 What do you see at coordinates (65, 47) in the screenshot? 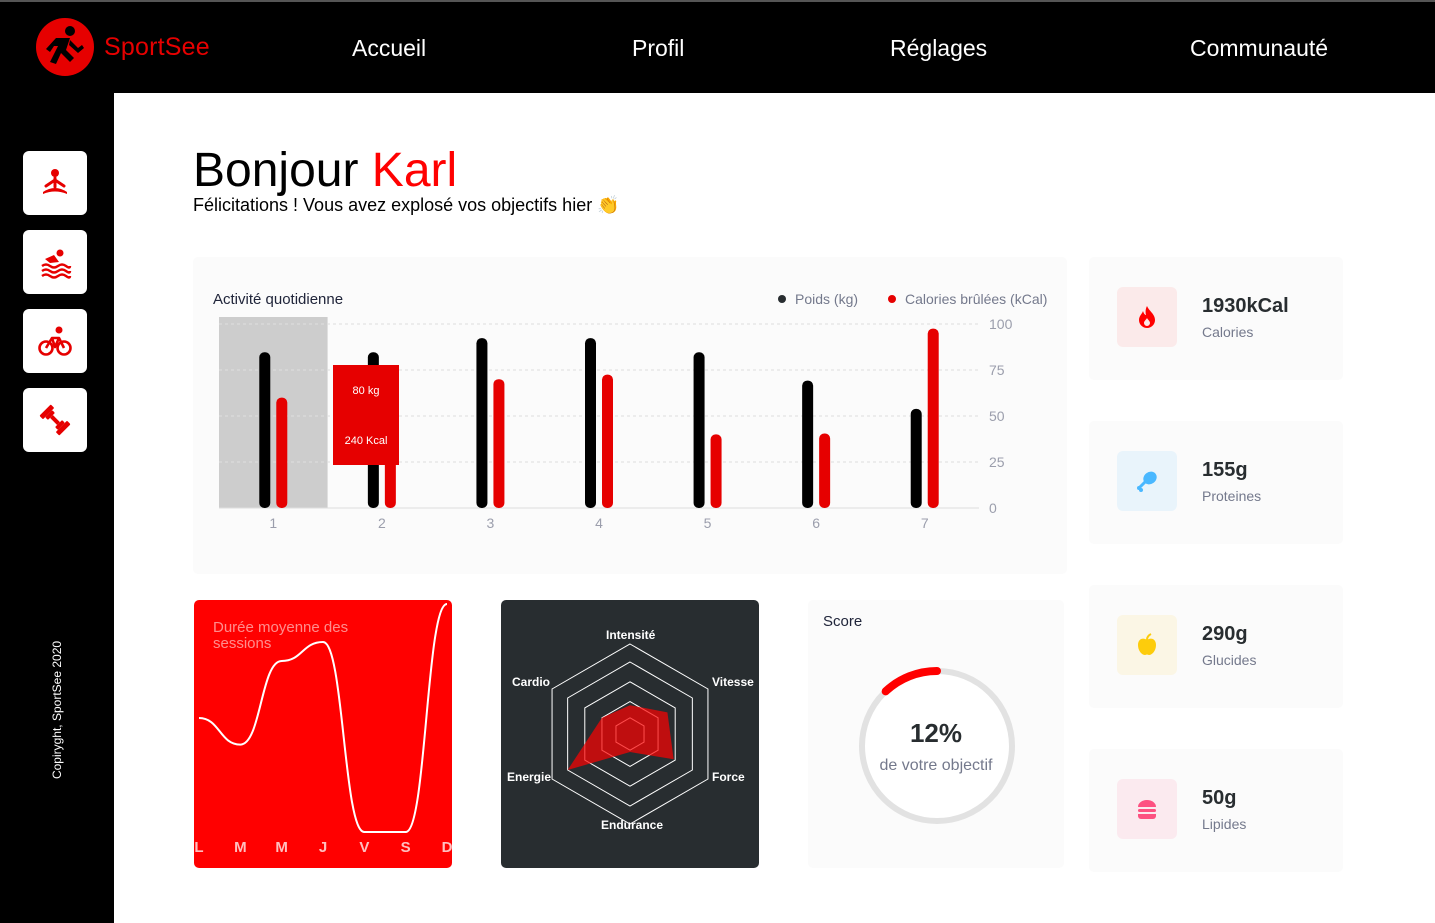
I see `runner-logo-icon` at bounding box center [65, 47].